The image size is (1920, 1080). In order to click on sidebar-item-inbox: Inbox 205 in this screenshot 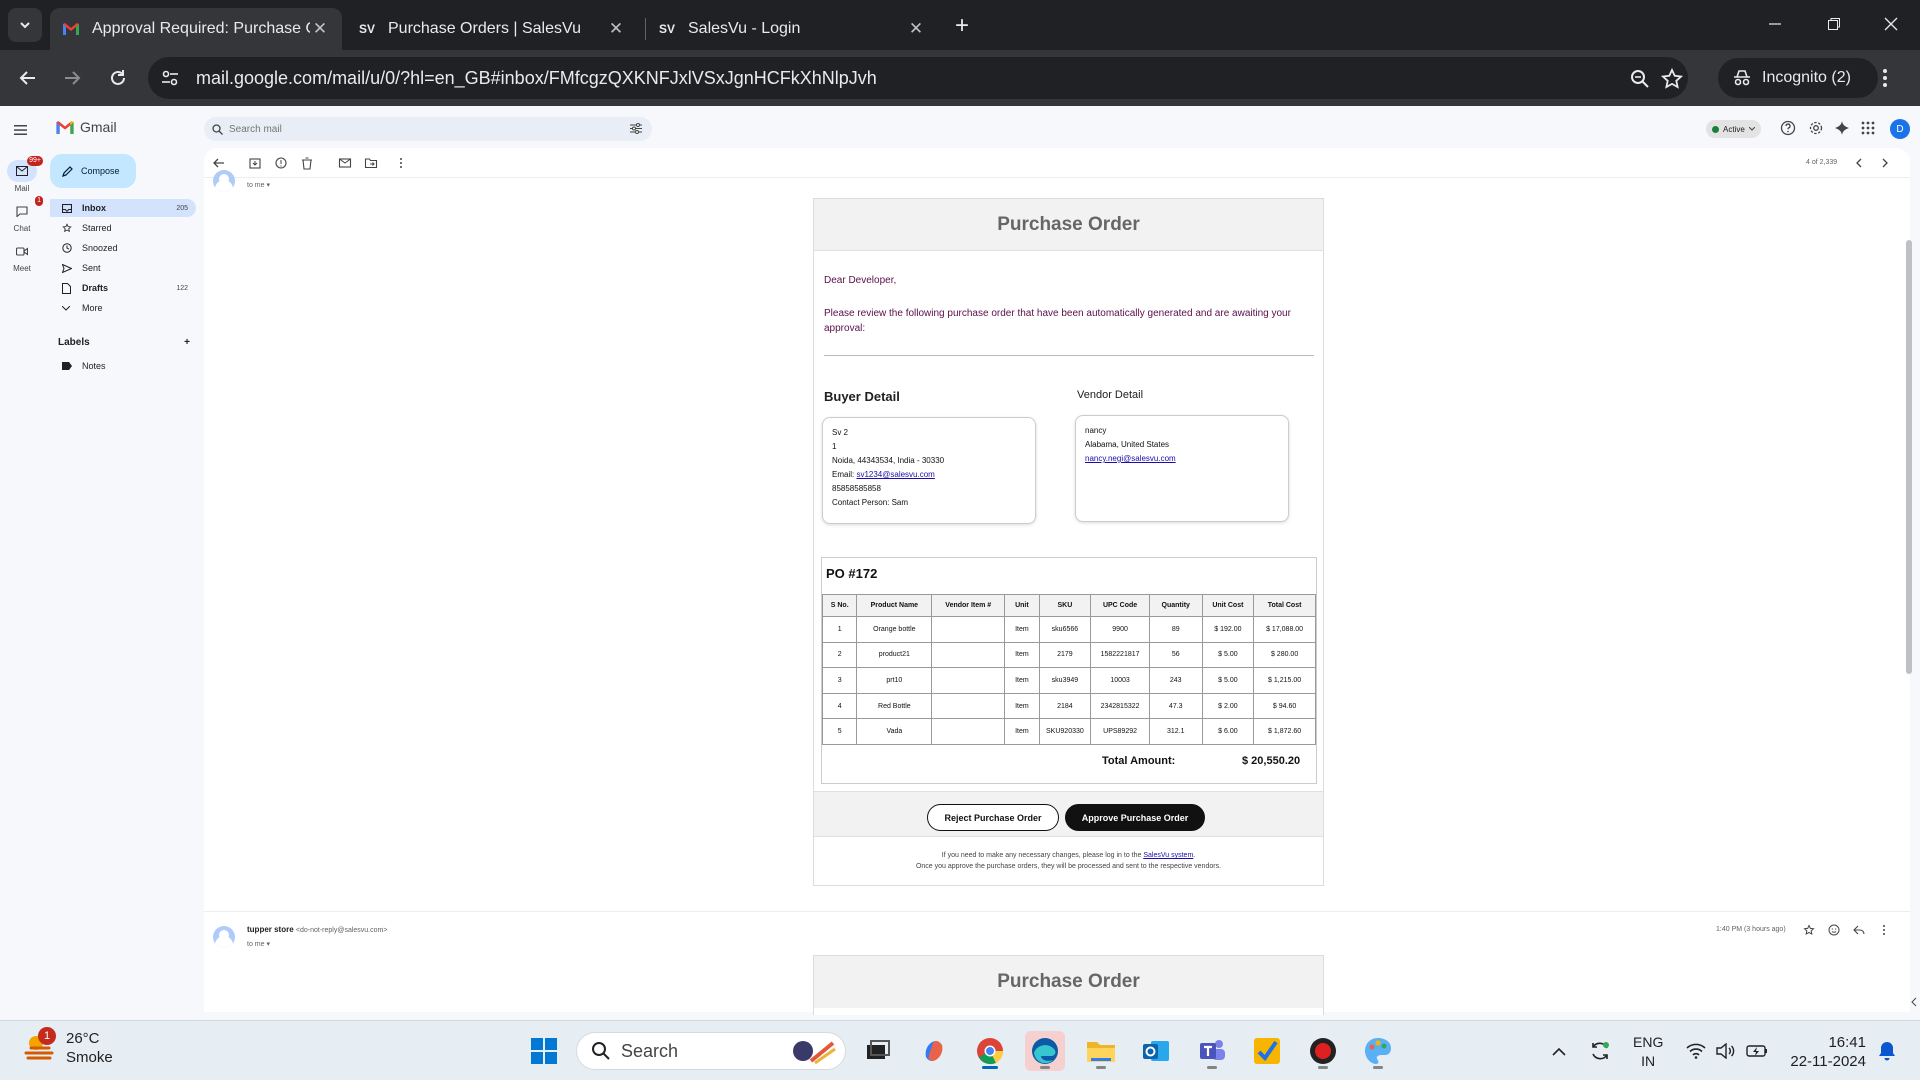, I will do `click(123, 208)`.